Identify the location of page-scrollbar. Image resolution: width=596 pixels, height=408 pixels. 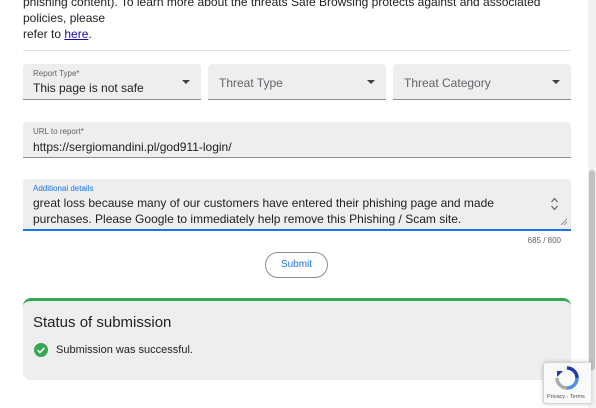
(592, 204).